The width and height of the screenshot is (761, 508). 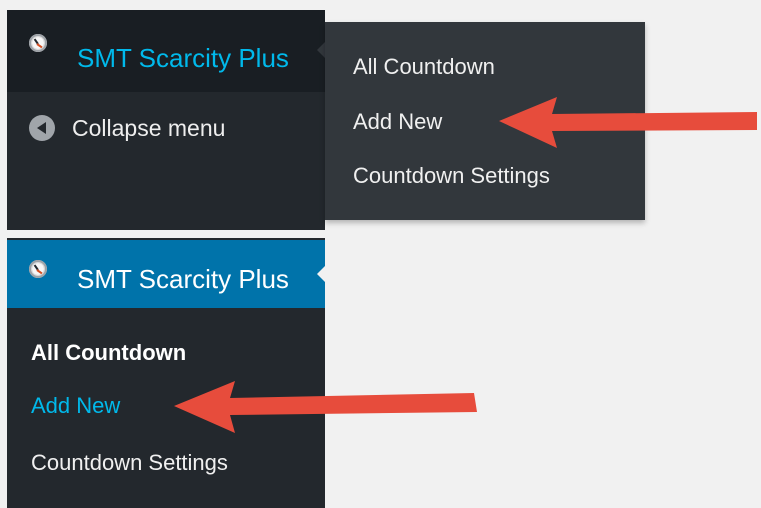 What do you see at coordinates (397, 122) in the screenshot?
I see `flyout-add-new-link: Add New` at bounding box center [397, 122].